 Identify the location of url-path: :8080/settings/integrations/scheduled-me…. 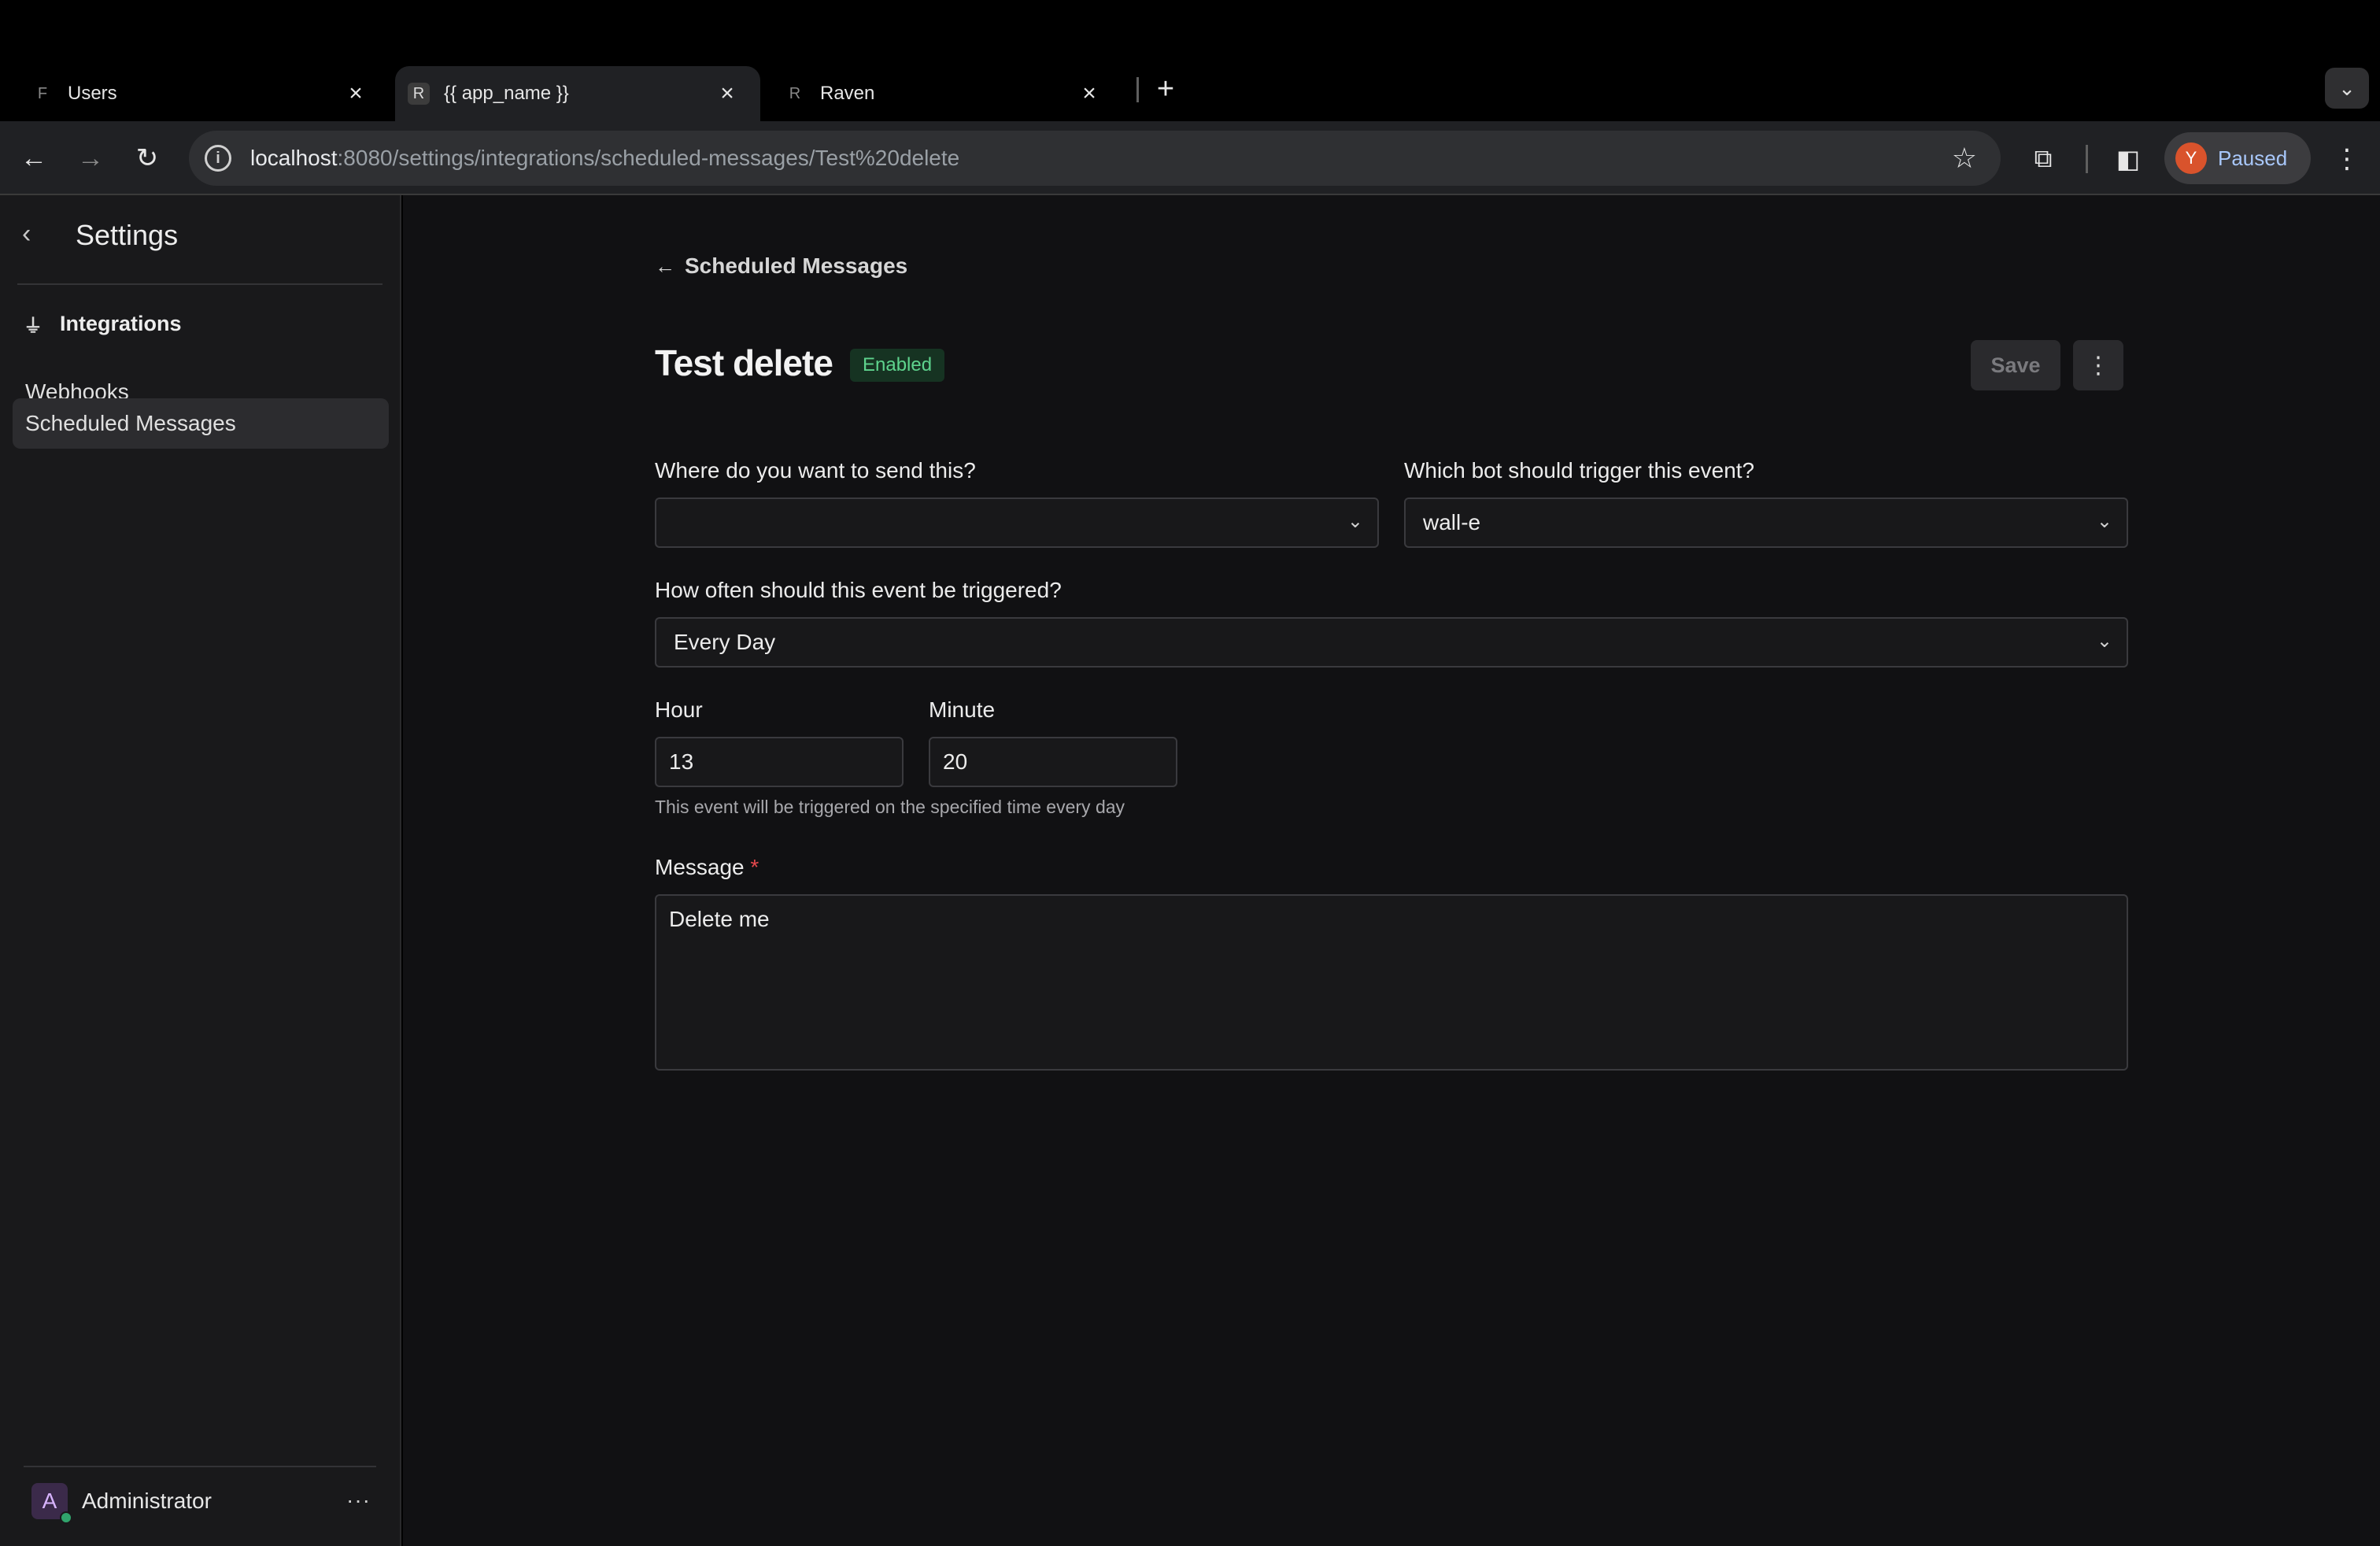
(648, 158).